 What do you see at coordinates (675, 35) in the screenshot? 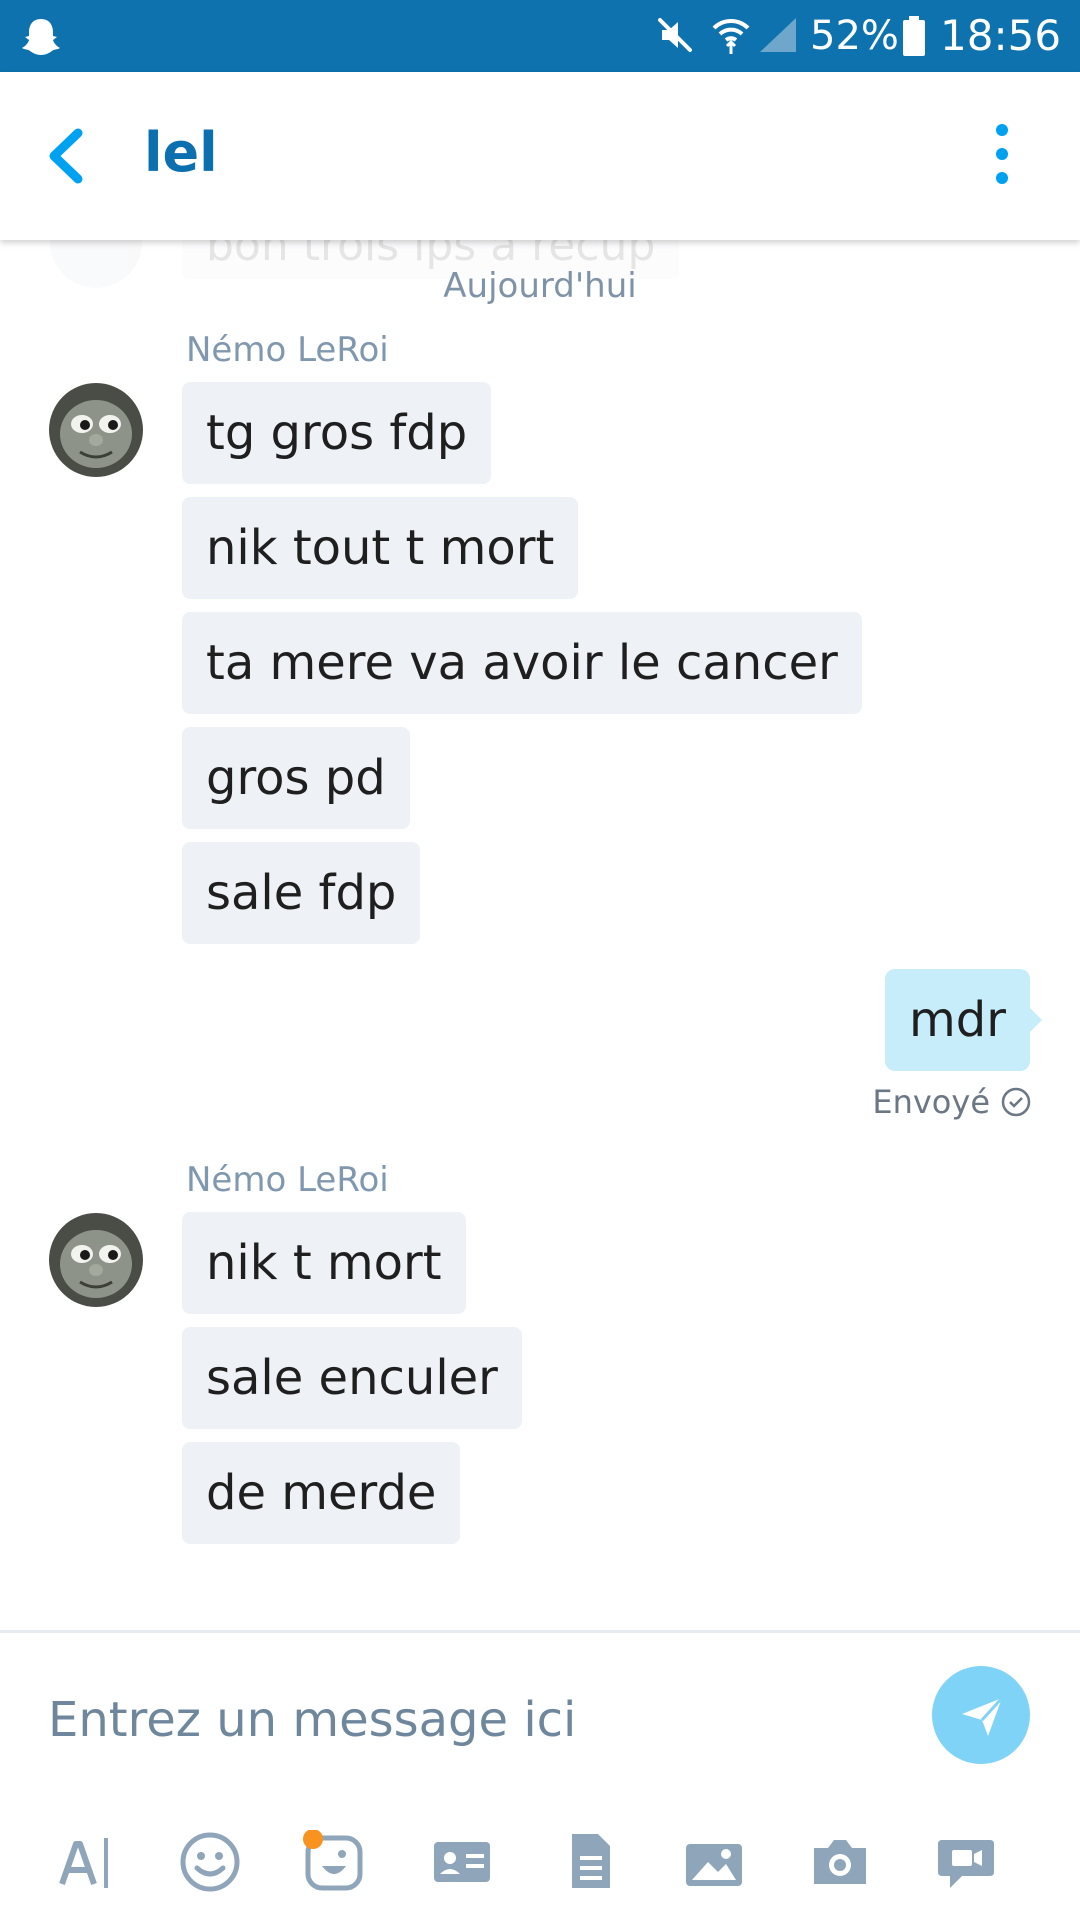
I see `mute-icon` at bounding box center [675, 35].